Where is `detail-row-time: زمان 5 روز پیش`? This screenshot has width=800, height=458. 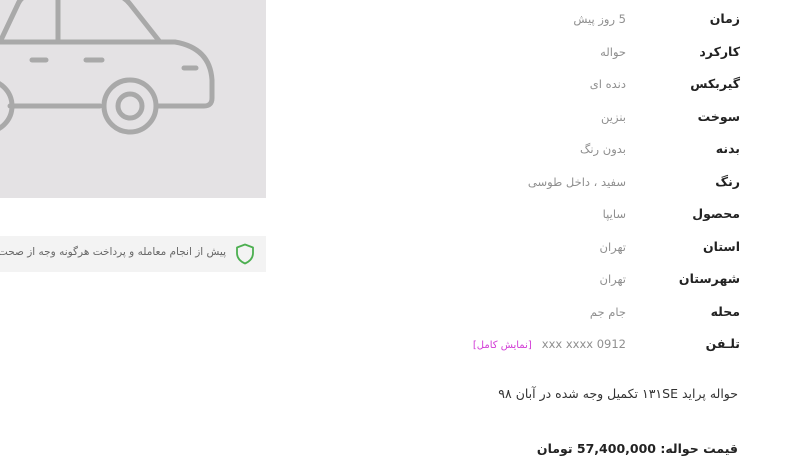
detail-row-time: زمان 5 روز پیش is located at coordinates (580, 20).